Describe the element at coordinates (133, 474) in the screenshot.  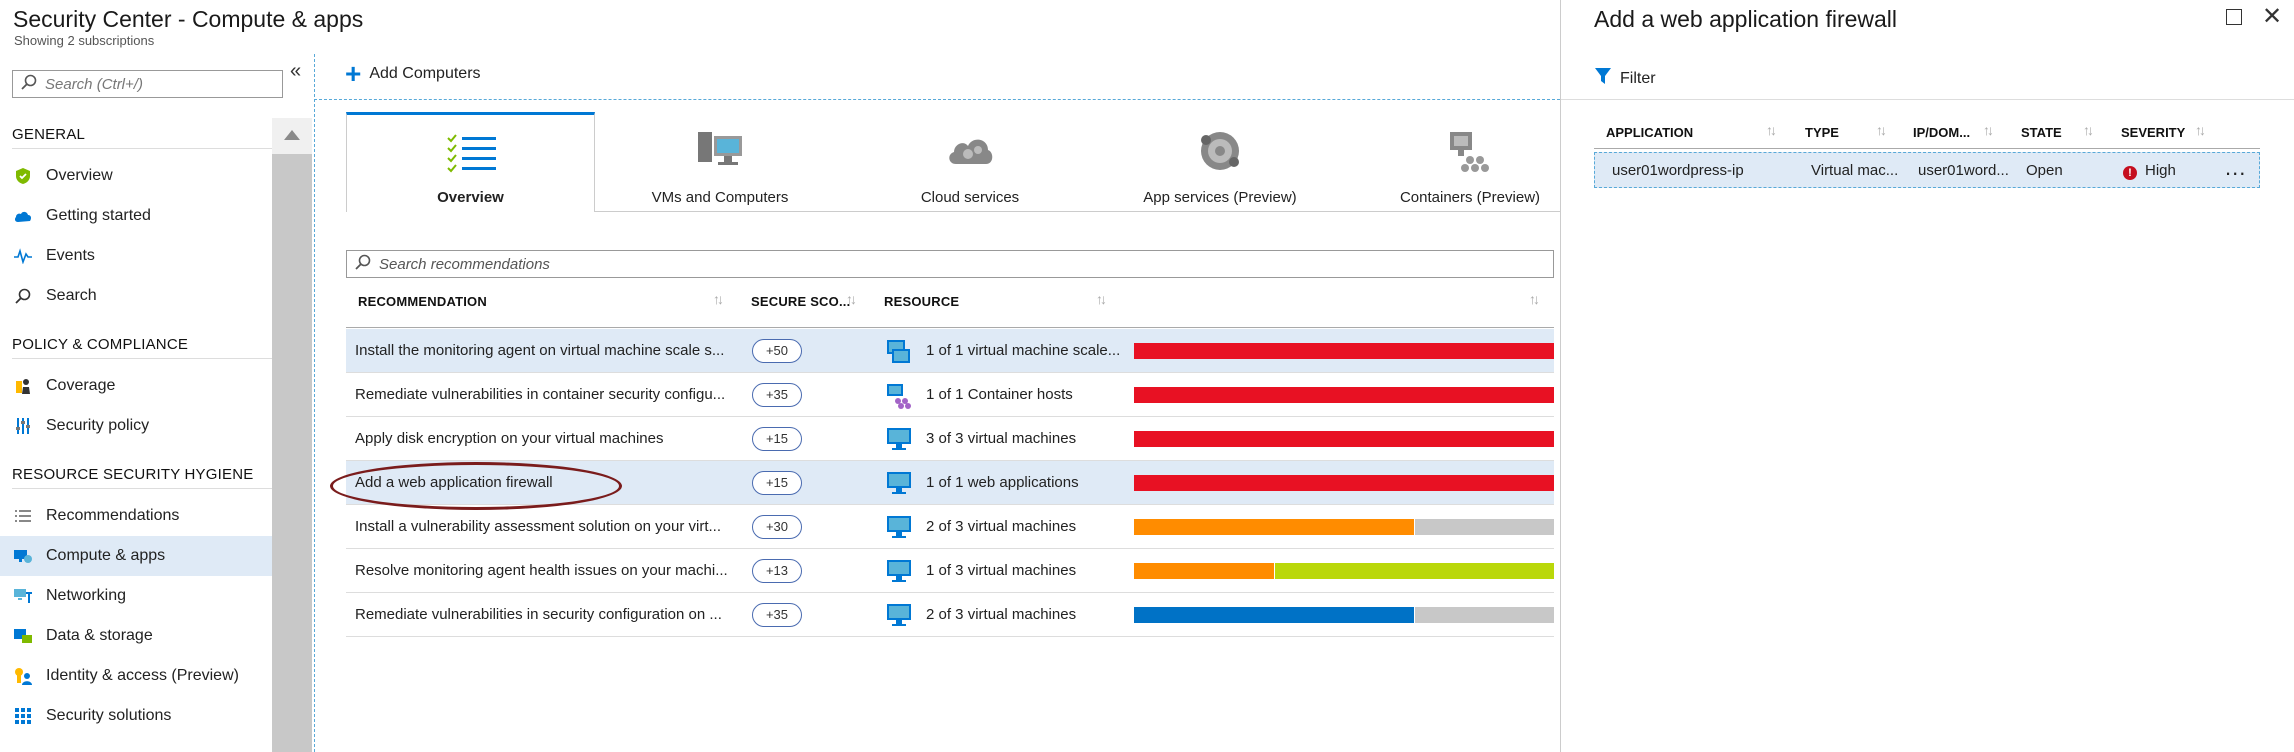
I see `section-heading-hygiene: RESOURCE SECURITY HYGIENE` at that location.